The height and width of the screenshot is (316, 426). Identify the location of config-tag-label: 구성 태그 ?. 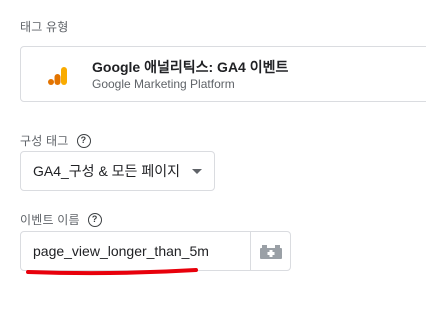
(55, 140).